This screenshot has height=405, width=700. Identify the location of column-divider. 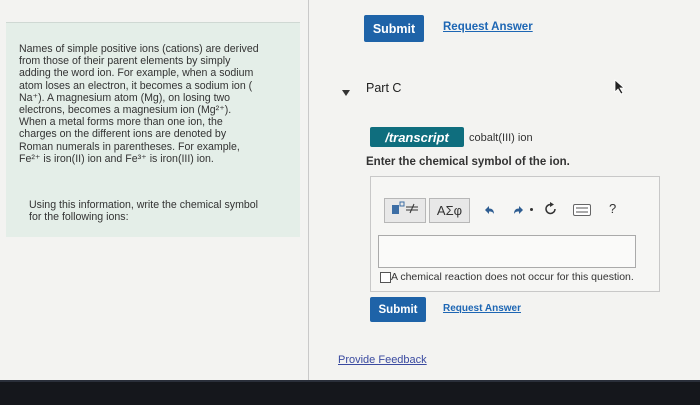
(308, 190).